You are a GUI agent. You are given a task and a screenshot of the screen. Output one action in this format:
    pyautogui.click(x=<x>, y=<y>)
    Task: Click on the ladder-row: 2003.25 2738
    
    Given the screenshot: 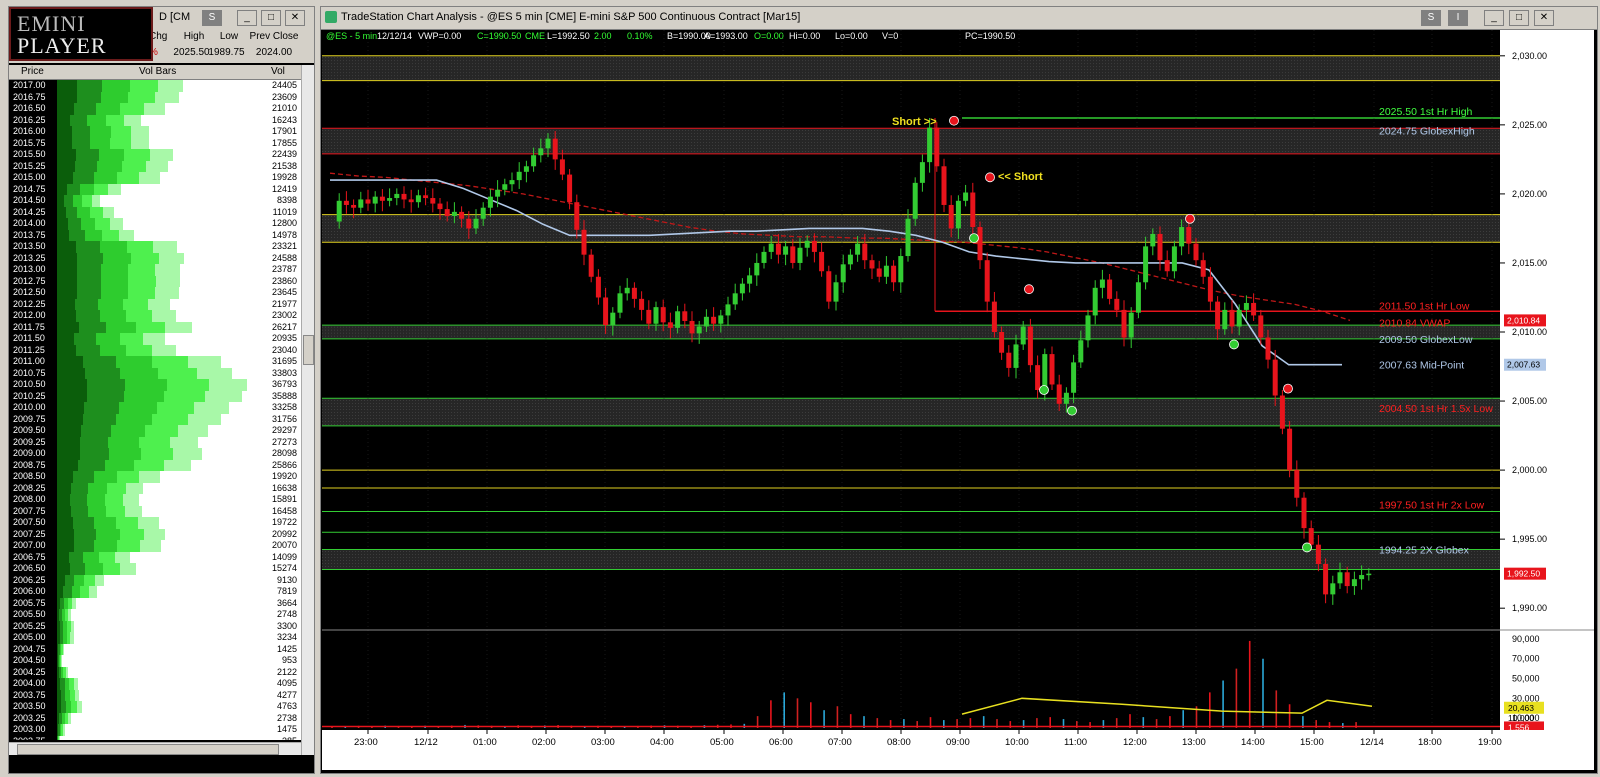 What is the action you would take?
    pyautogui.click(x=155, y=718)
    